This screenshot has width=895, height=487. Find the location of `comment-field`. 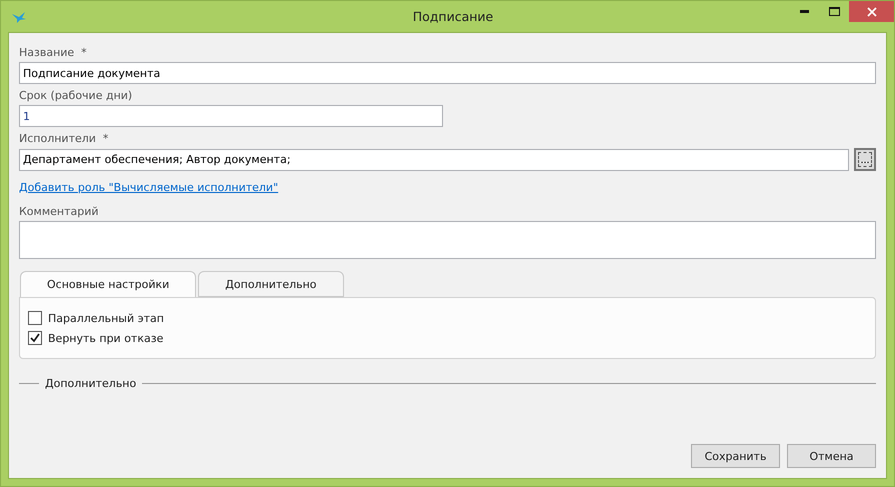

comment-field is located at coordinates (447, 240).